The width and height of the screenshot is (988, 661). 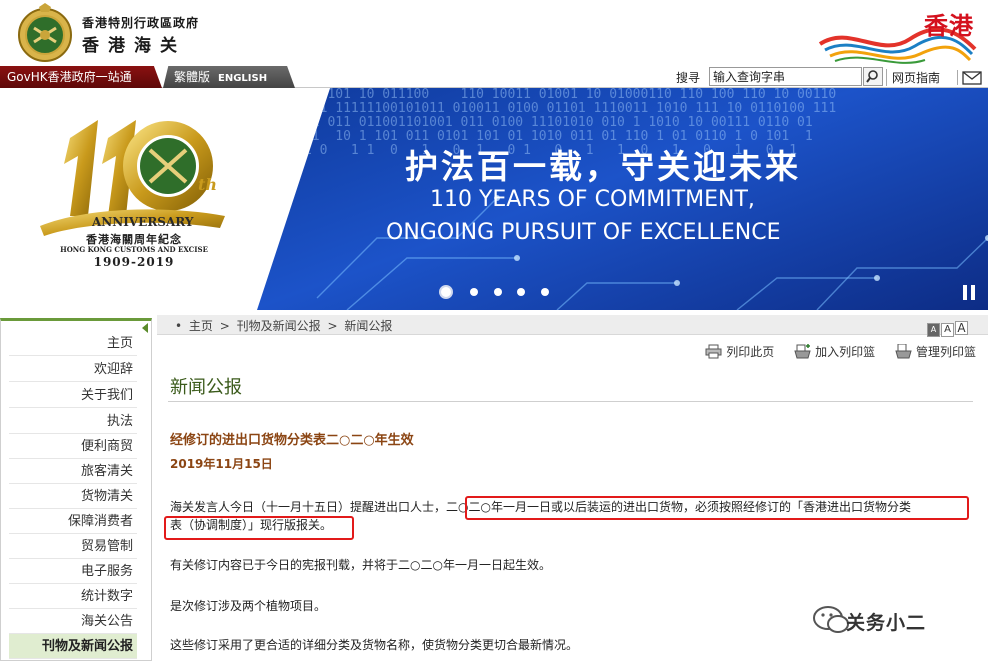 What do you see at coordinates (374, 645) in the screenshot?
I see `paragraph-4: 这些修订采用了更合适的详细分类及货物名称，使货物分类更切合最新情况。` at bounding box center [374, 645].